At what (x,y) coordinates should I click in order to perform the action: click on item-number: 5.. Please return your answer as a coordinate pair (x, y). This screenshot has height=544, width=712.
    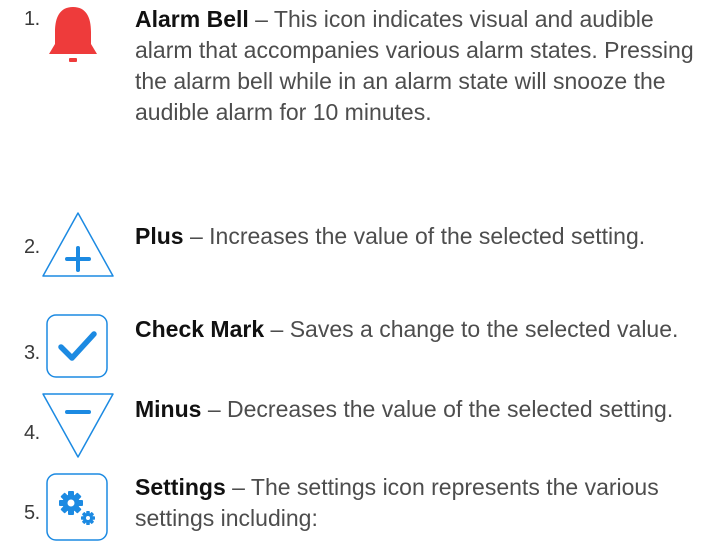
    Looking at the image, I should click on (32, 513).